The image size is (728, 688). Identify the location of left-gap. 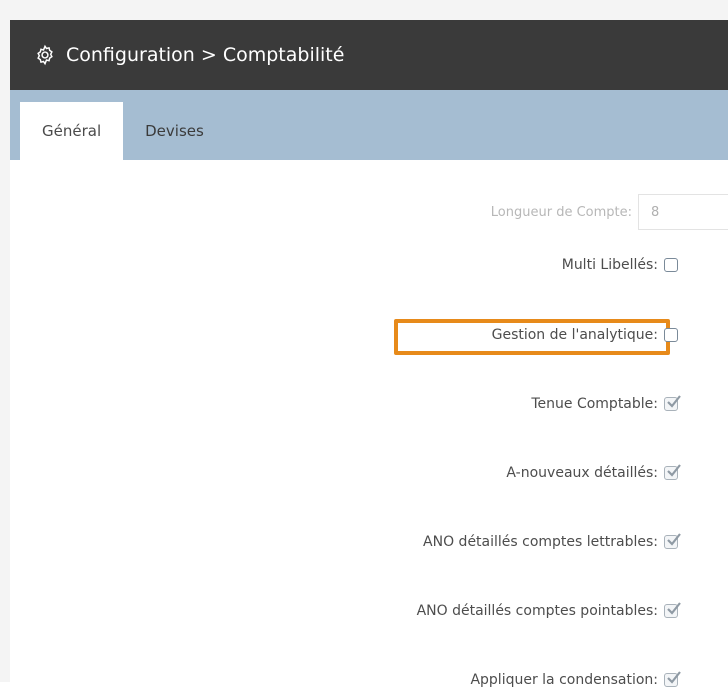
(5, 351).